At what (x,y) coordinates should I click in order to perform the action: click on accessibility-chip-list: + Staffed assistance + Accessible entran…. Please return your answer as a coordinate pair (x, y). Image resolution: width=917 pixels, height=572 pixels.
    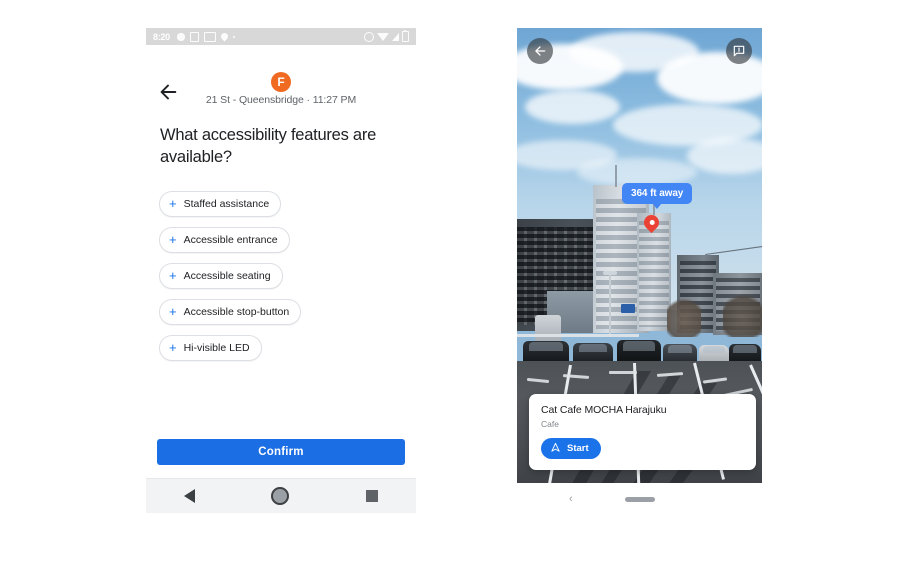
    Looking at the image, I should click on (287, 275).